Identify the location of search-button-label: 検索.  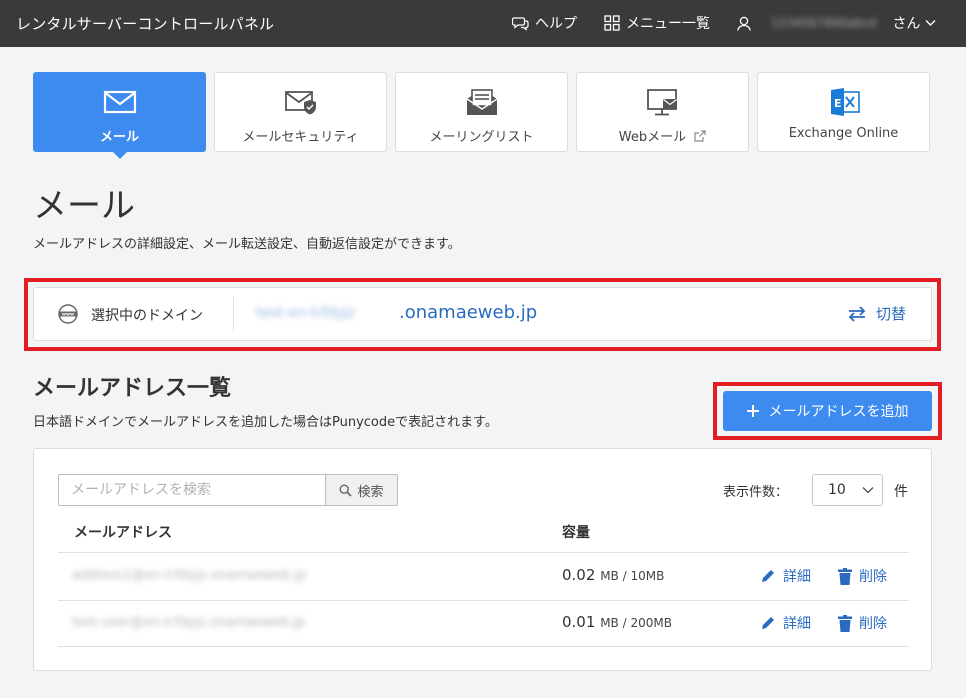
(370, 492).